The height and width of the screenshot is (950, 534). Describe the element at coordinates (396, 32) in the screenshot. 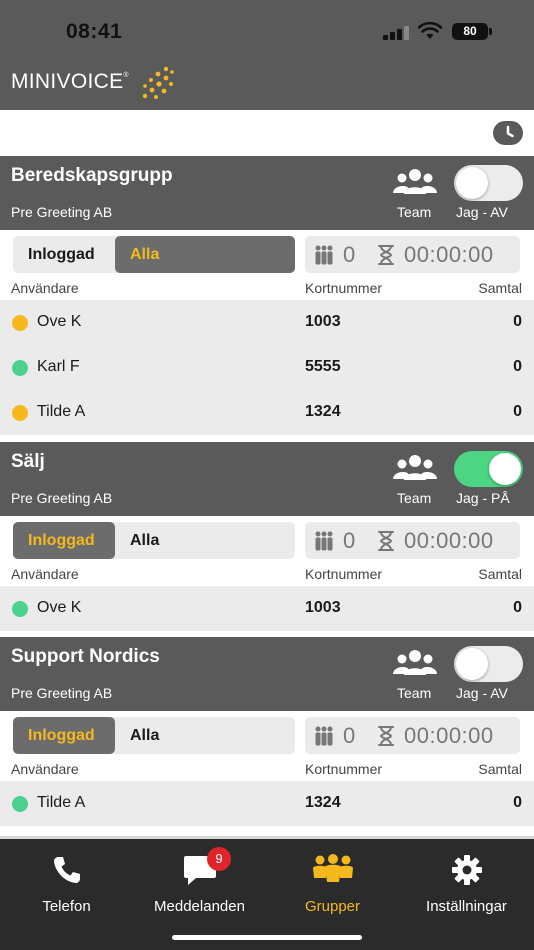

I see `signal-icon` at that location.